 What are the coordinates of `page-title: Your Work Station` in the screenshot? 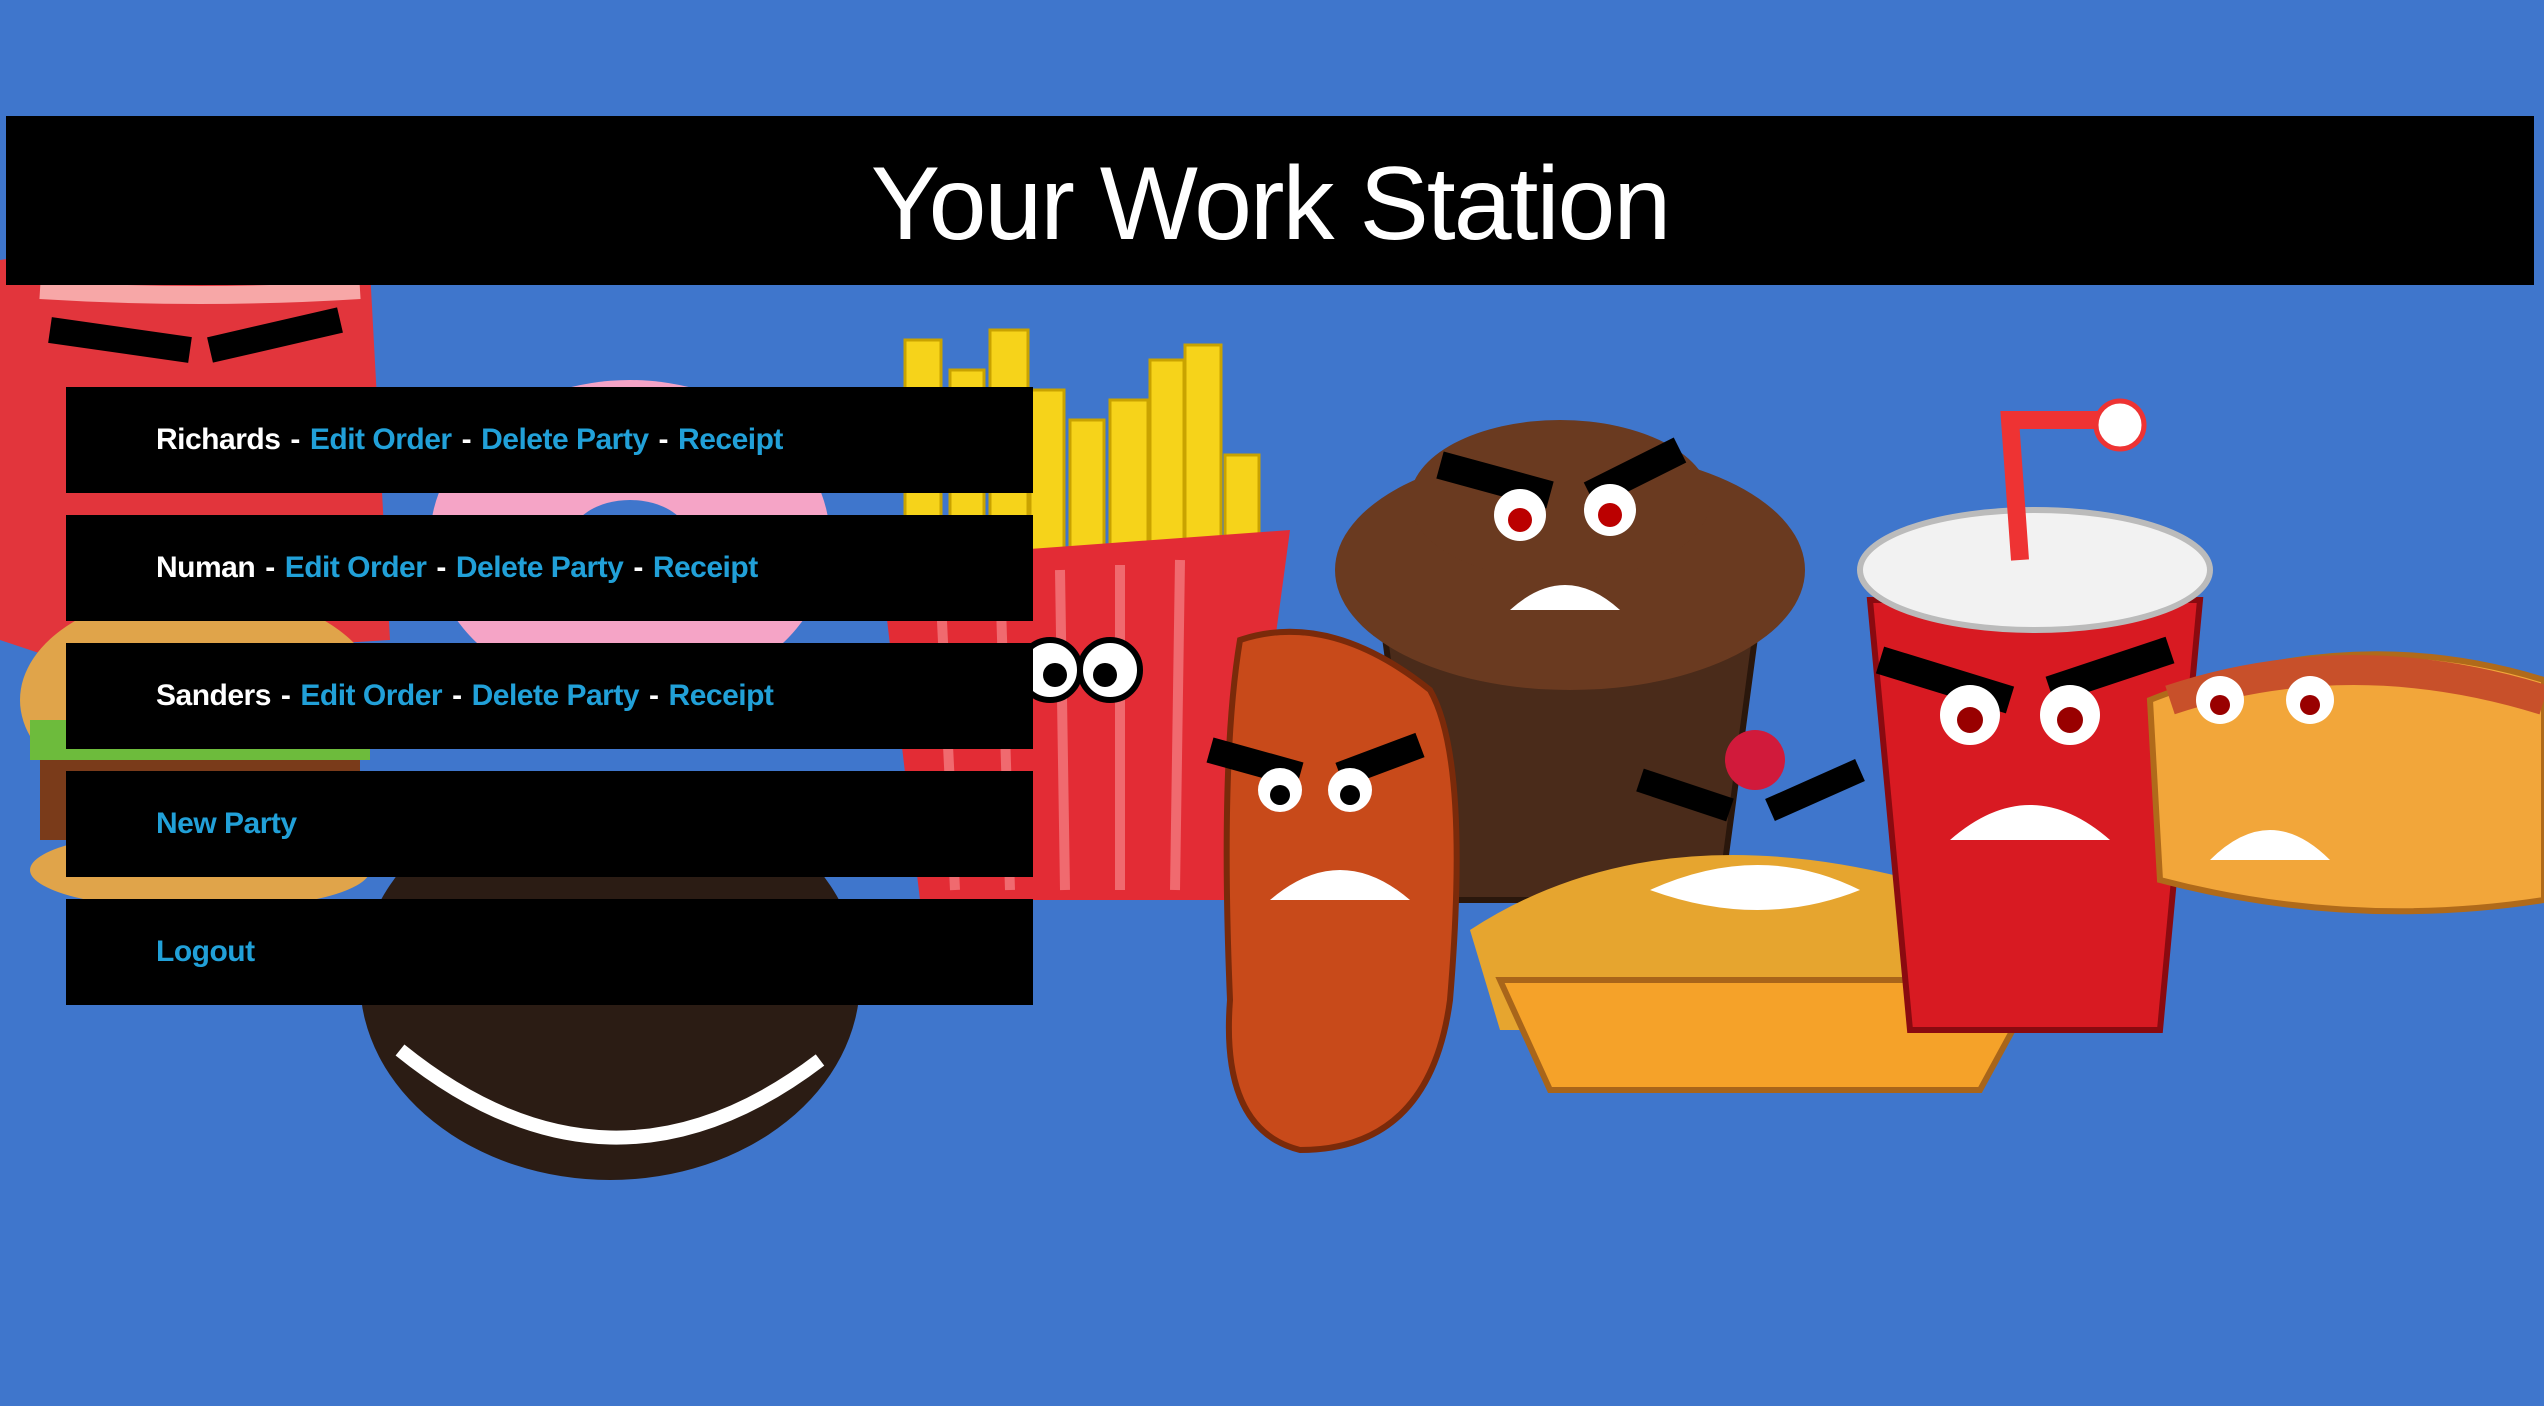 It's located at (1270, 204).